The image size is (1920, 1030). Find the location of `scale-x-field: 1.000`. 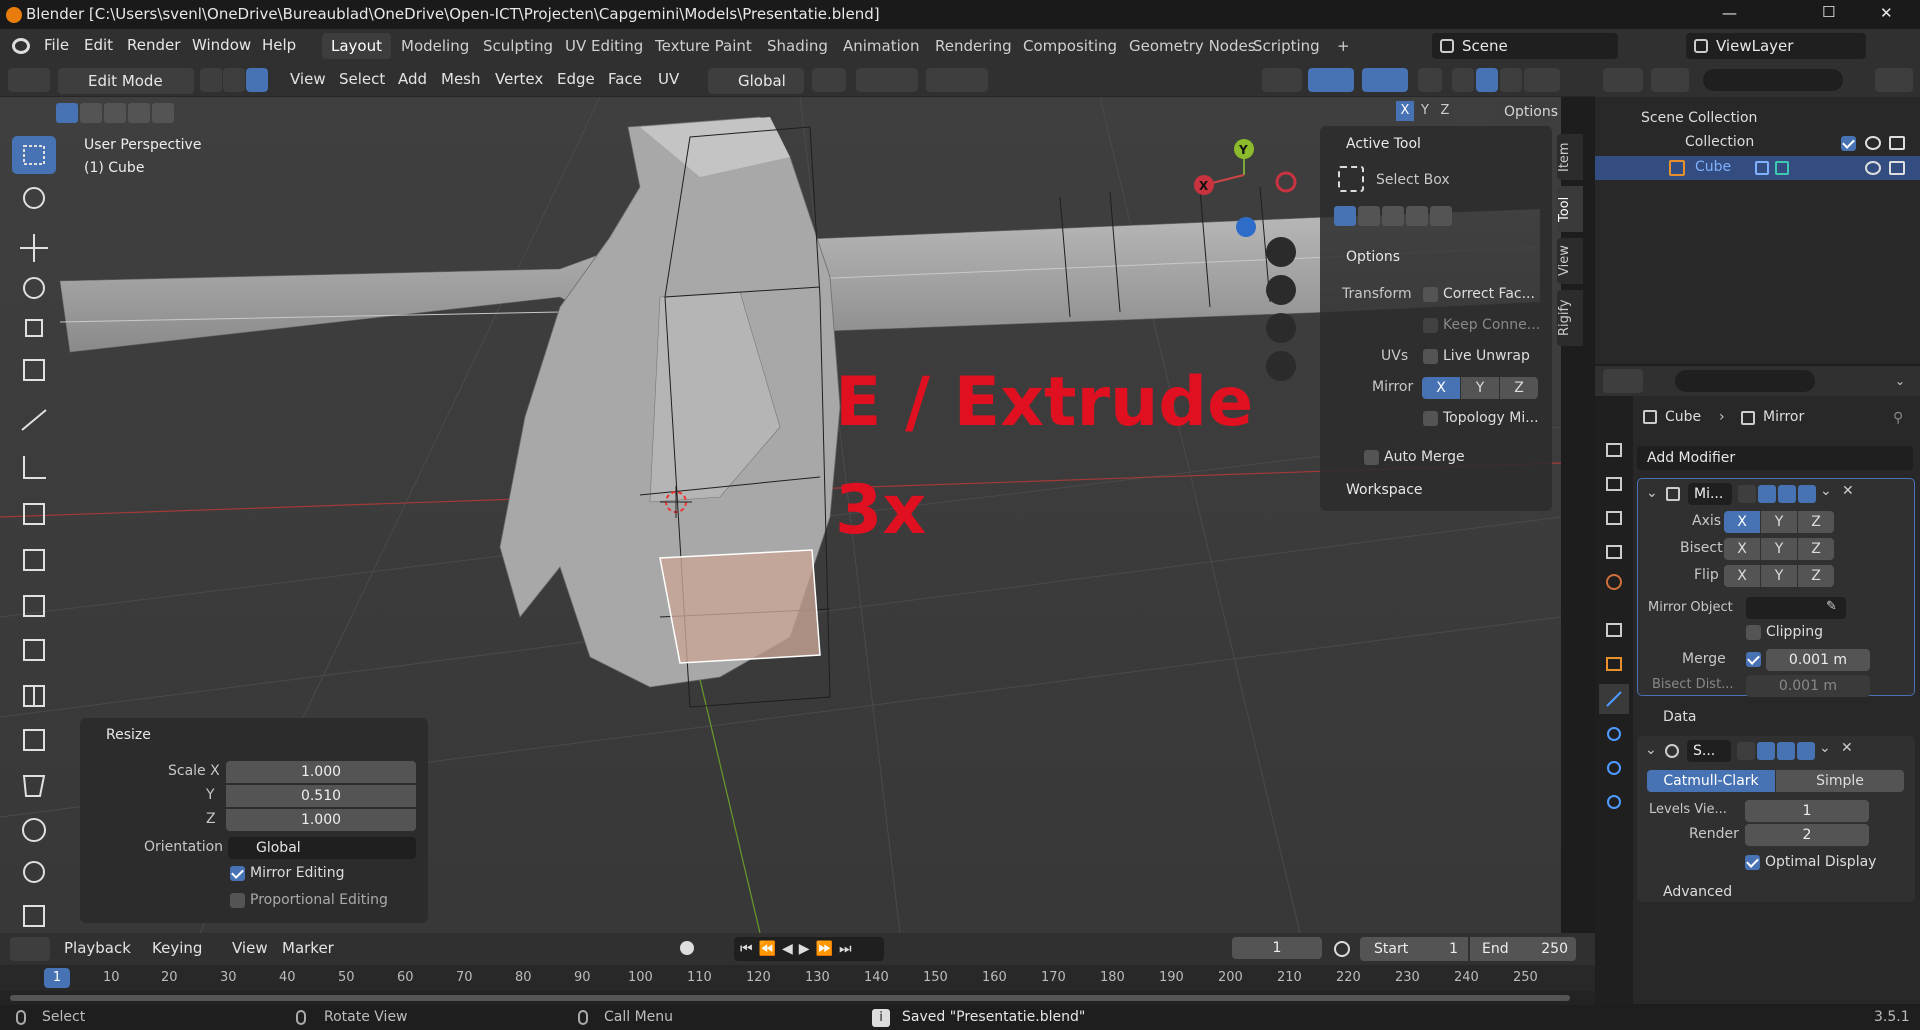

scale-x-field: 1.000 is located at coordinates (321, 772).